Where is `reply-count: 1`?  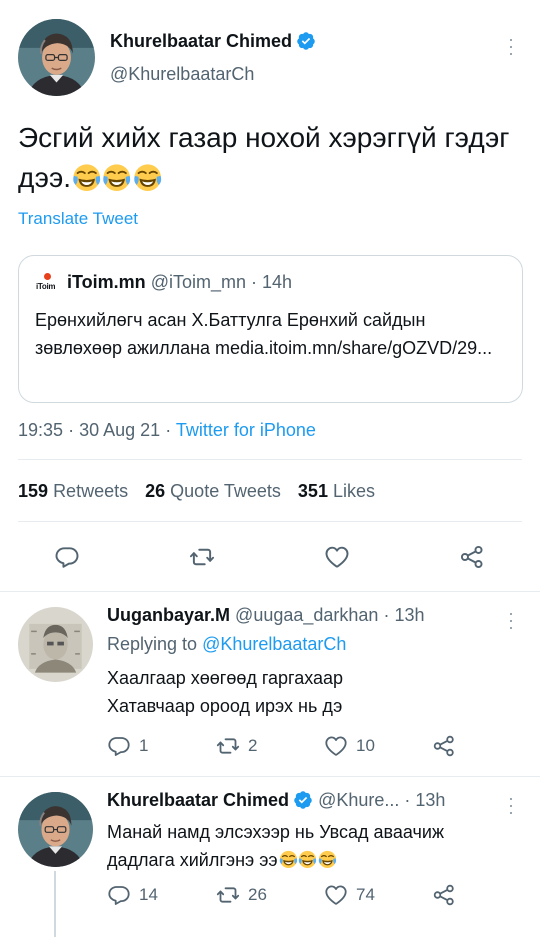 reply-count: 1 is located at coordinates (144, 745).